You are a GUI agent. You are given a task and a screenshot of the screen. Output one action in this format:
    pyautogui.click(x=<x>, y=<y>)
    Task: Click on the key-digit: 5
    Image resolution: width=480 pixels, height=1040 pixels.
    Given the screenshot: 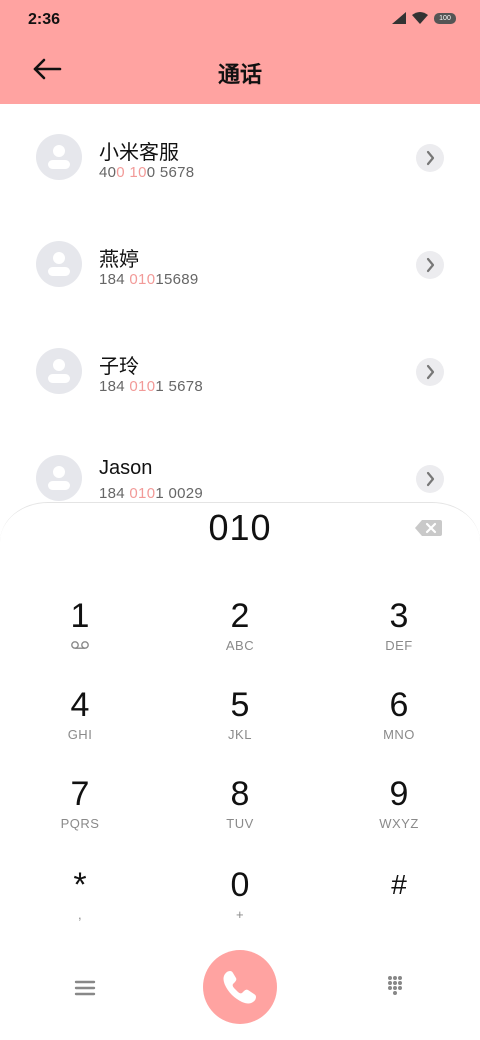 What is the action you would take?
    pyautogui.click(x=240, y=705)
    